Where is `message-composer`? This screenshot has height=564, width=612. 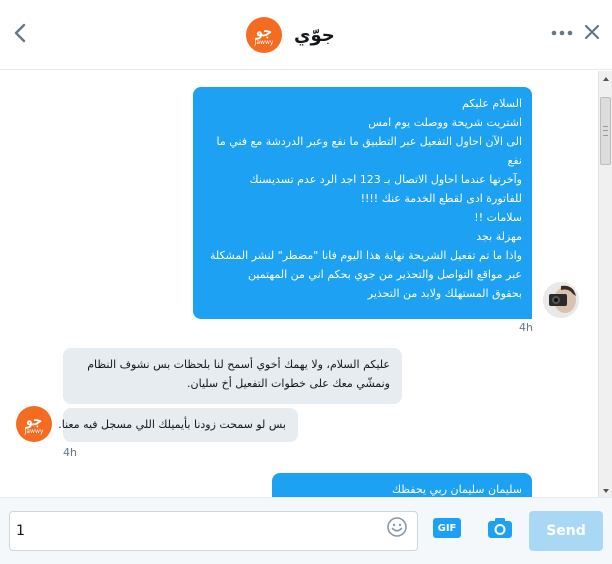
message-composer is located at coordinates (306, 530).